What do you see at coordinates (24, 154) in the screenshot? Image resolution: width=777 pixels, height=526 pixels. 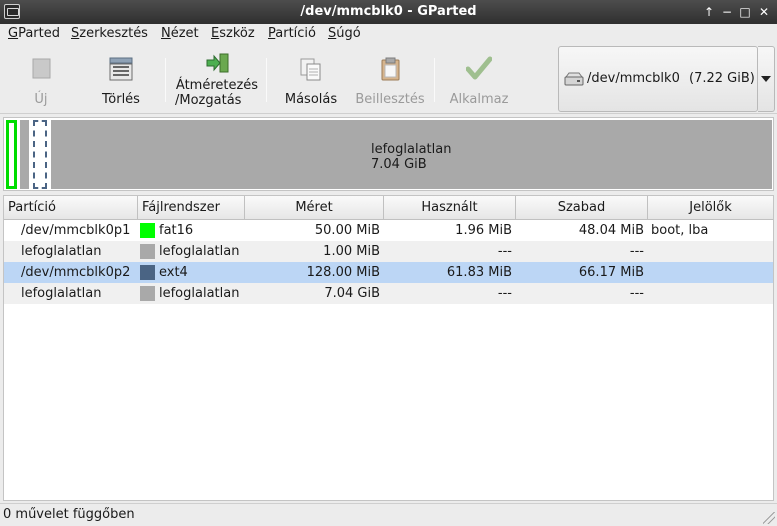 I see `disk-segment-unallocated-small` at bounding box center [24, 154].